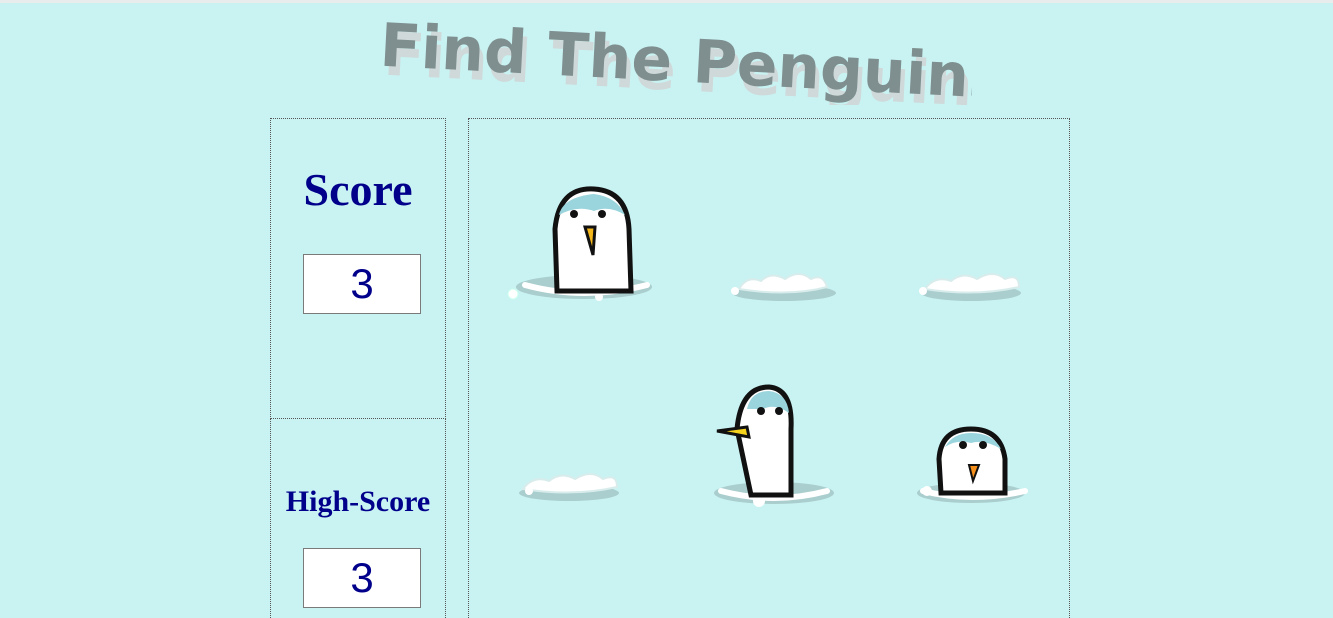 The width and height of the screenshot is (1333, 618). What do you see at coordinates (358, 189) in the screenshot?
I see `score-label: Score` at bounding box center [358, 189].